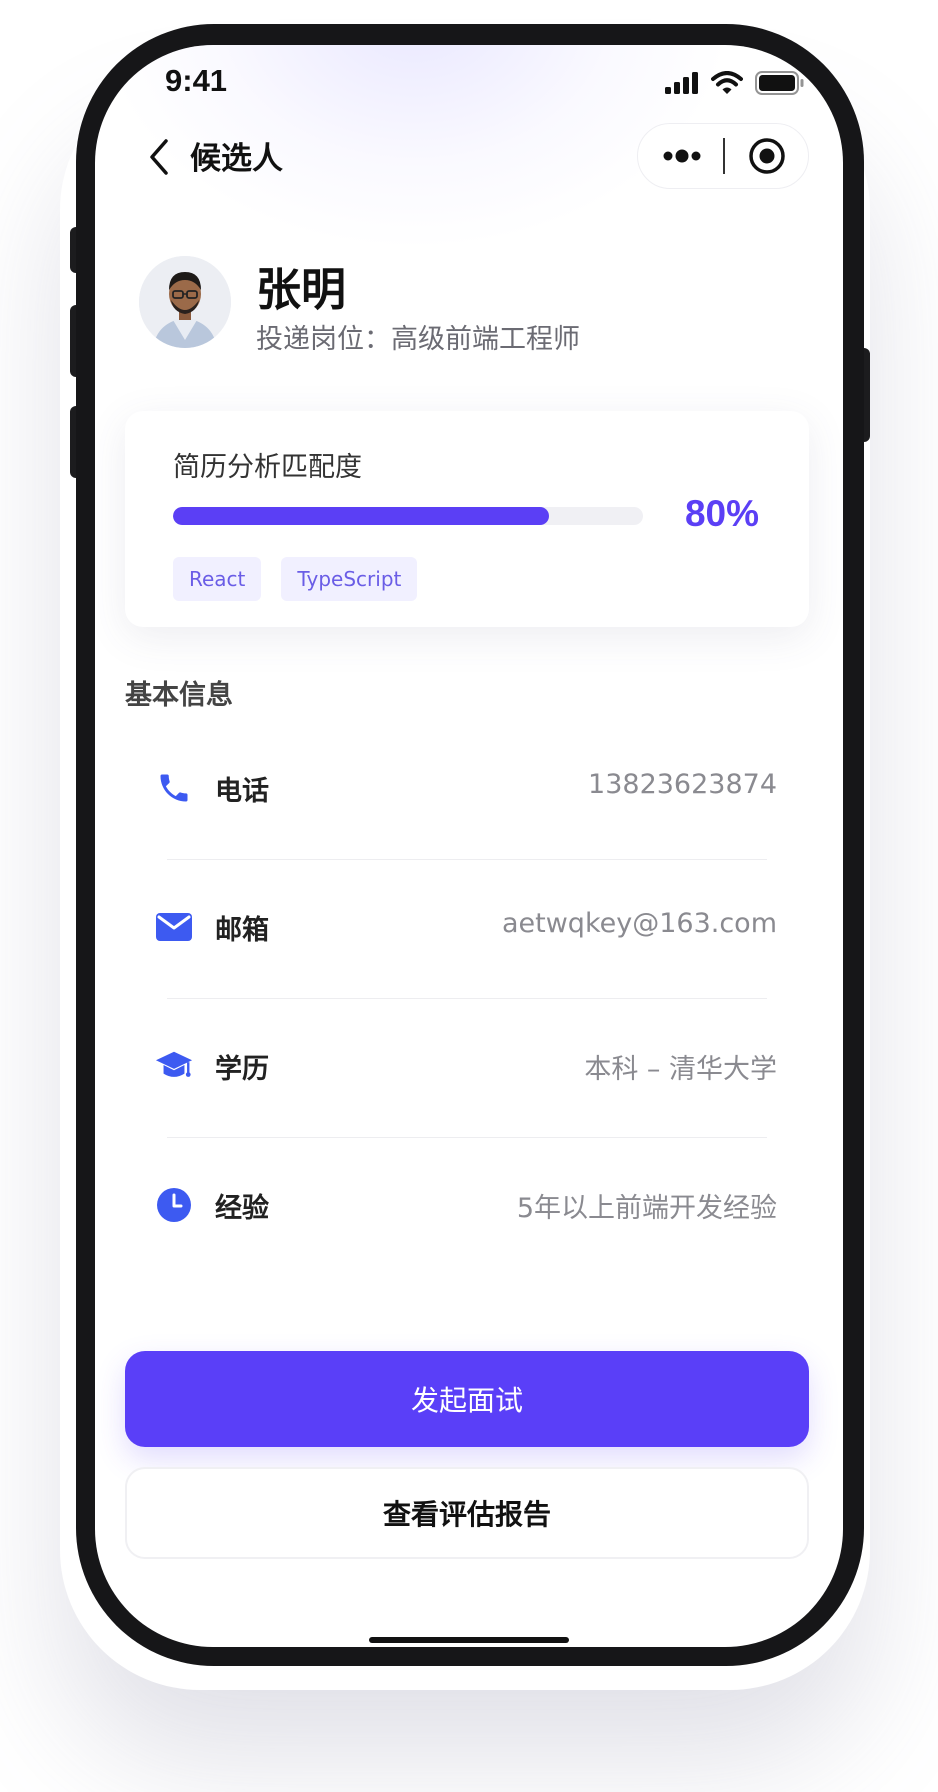 The width and height of the screenshot is (938, 1792). What do you see at coordinates (242, 1069) in the screenshot?
I see `info-label: 学历` at bounding box center [242, 1069].